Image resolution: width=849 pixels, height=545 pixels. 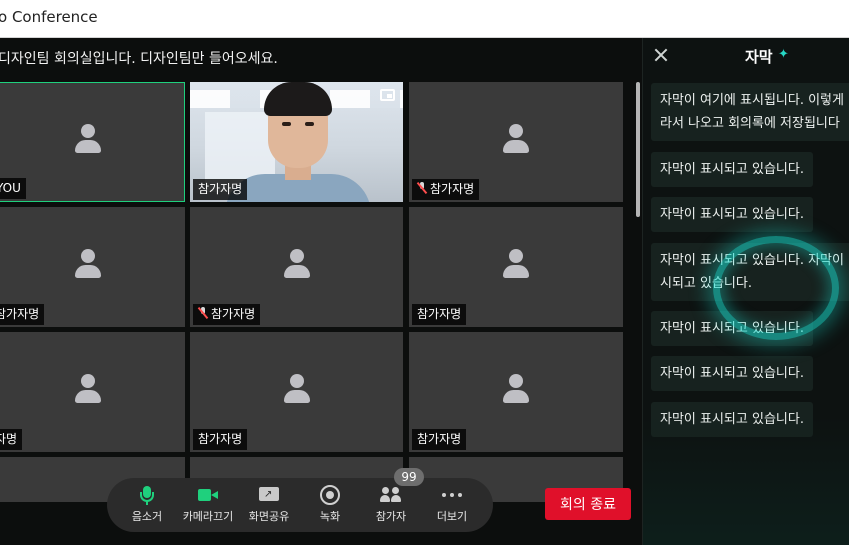 What do you see at coordinates (706, 283) in the screenshot?
I see `caption-line: 시되고 있습니다.` at bounding box center [706, 283].